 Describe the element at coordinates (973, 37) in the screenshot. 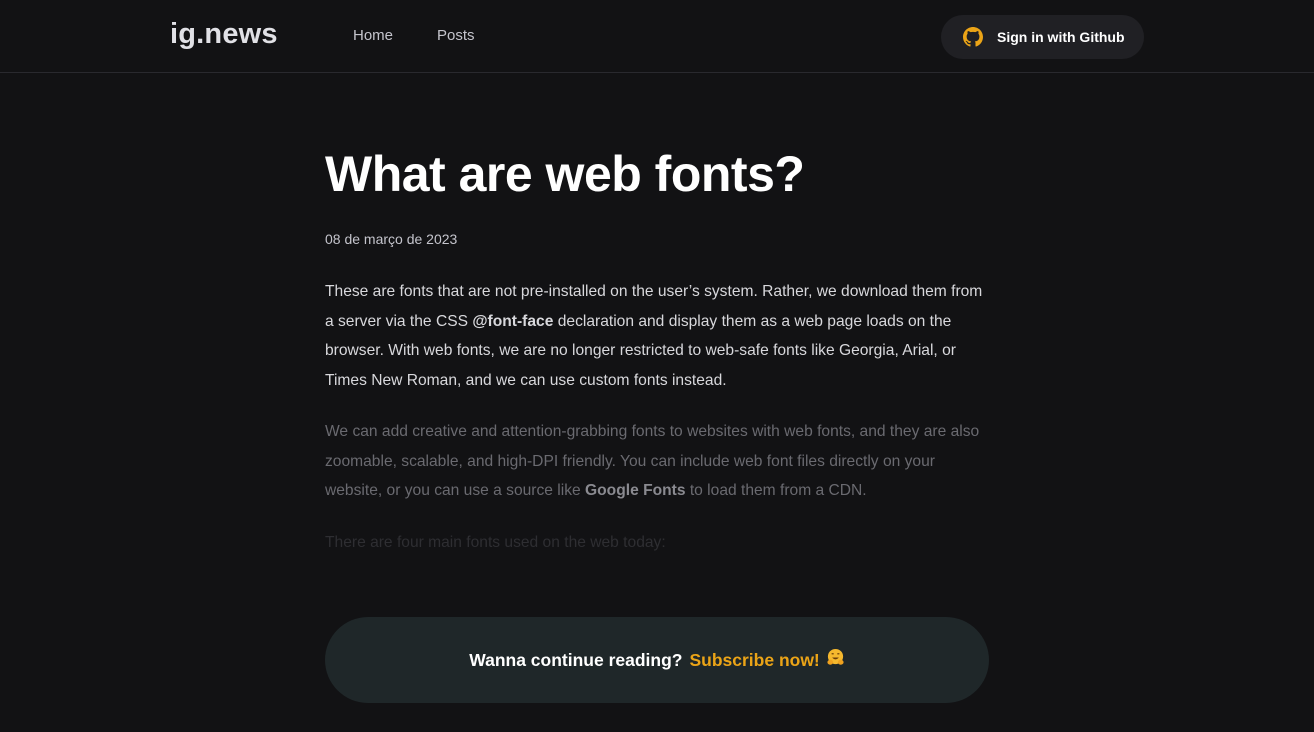

I see `github-icon` at that location.